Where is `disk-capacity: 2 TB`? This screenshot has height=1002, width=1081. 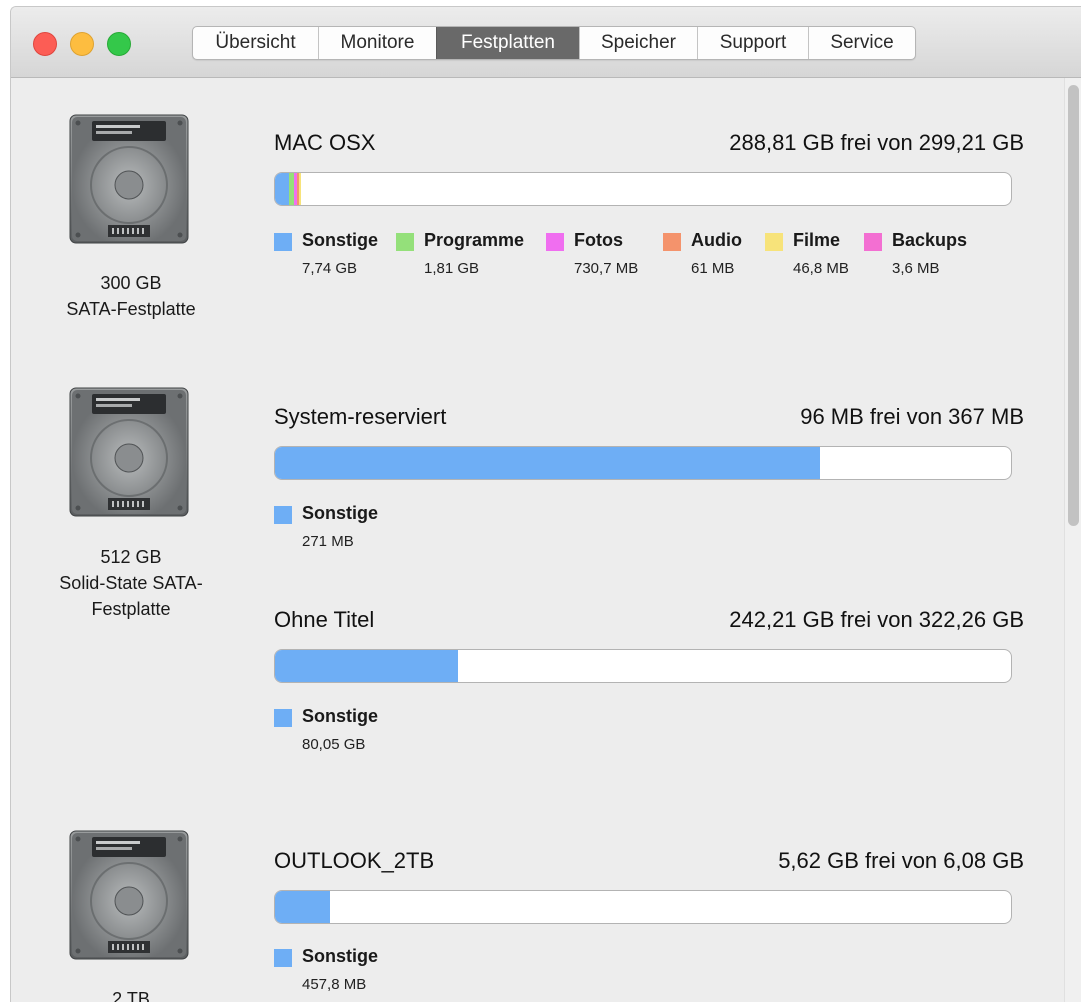 disk-capacity: 2 TB is located at coordinates (131, 995).